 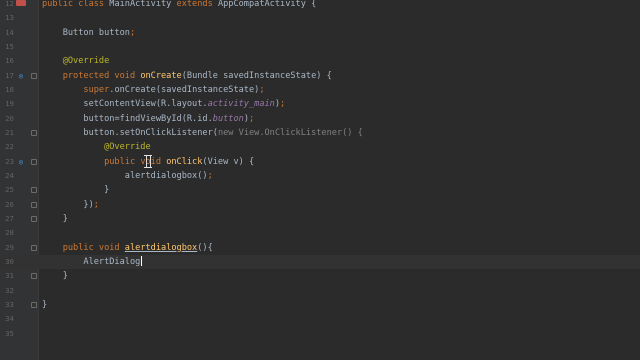 What do you see at coordinates (320, 233) in the screenshot?
I see `code-line: 28` at bounding box center [320, 233].